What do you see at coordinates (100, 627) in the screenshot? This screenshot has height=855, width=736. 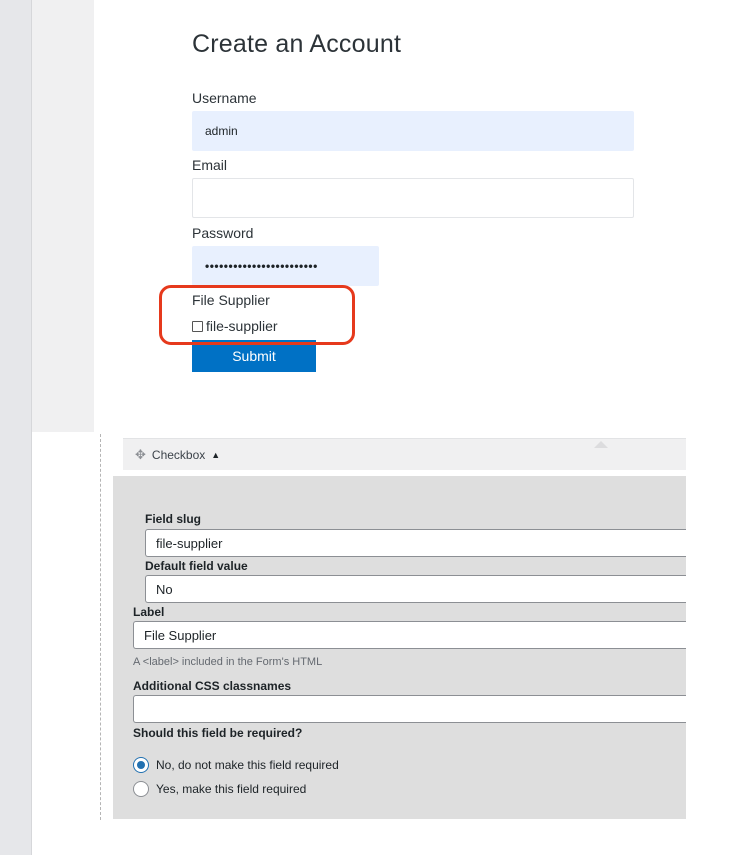 I see `block-outline` at bounding box center [100, 627].